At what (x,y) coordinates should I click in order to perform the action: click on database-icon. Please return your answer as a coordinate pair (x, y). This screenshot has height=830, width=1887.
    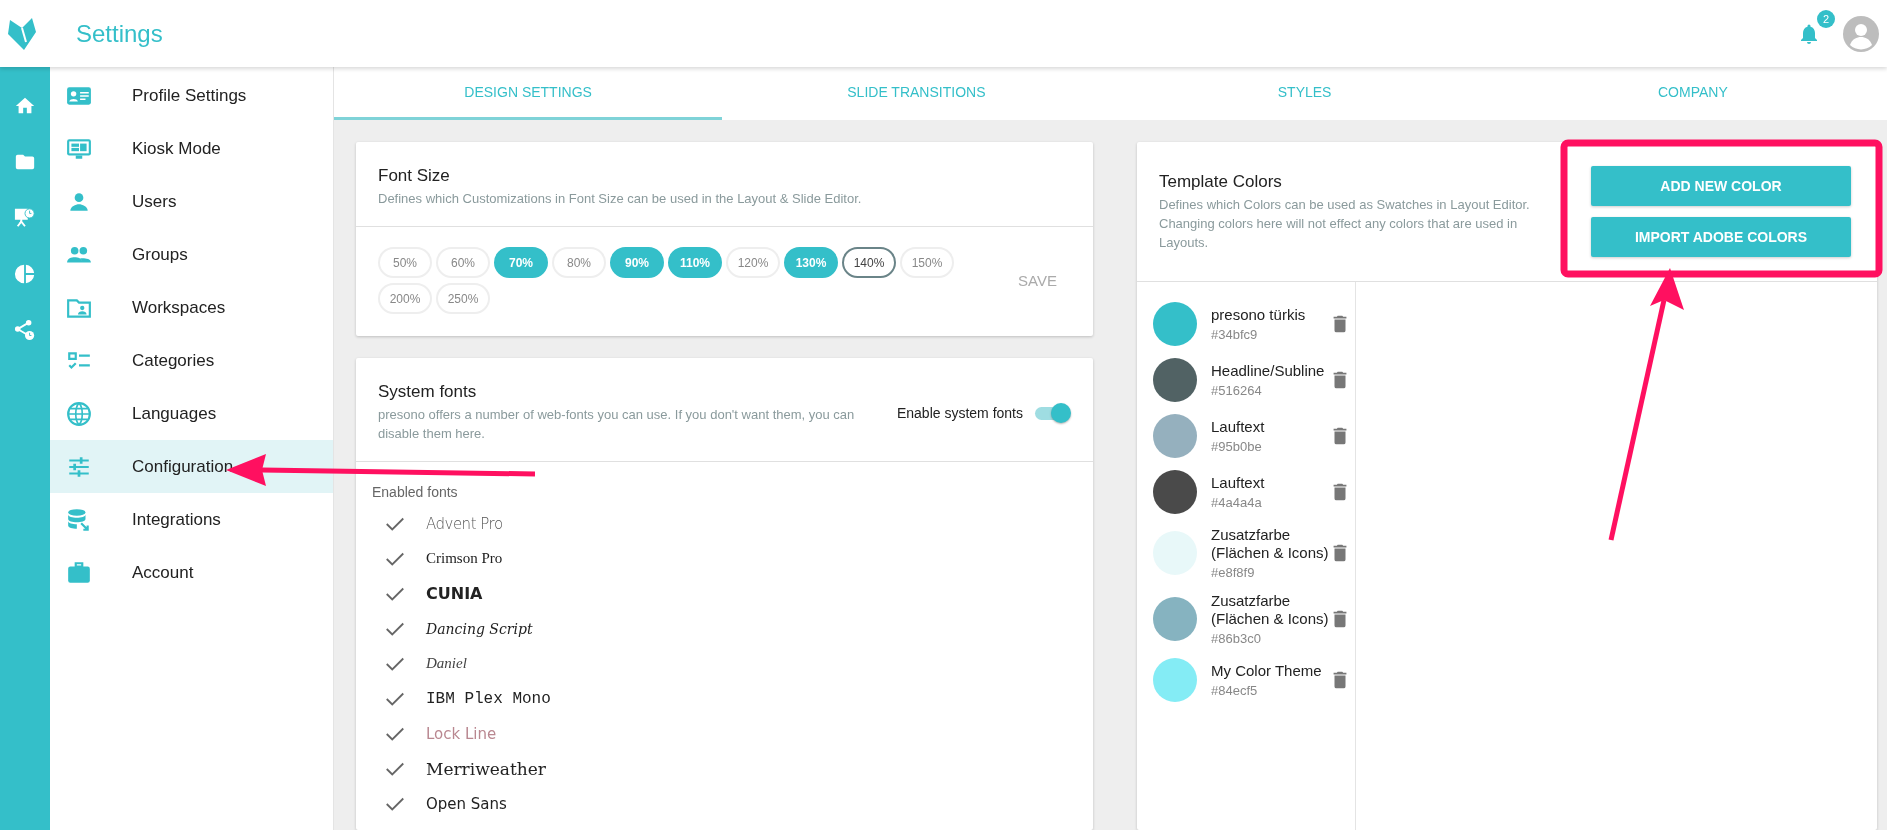
    Looking at the image, I should click on (79, 519).